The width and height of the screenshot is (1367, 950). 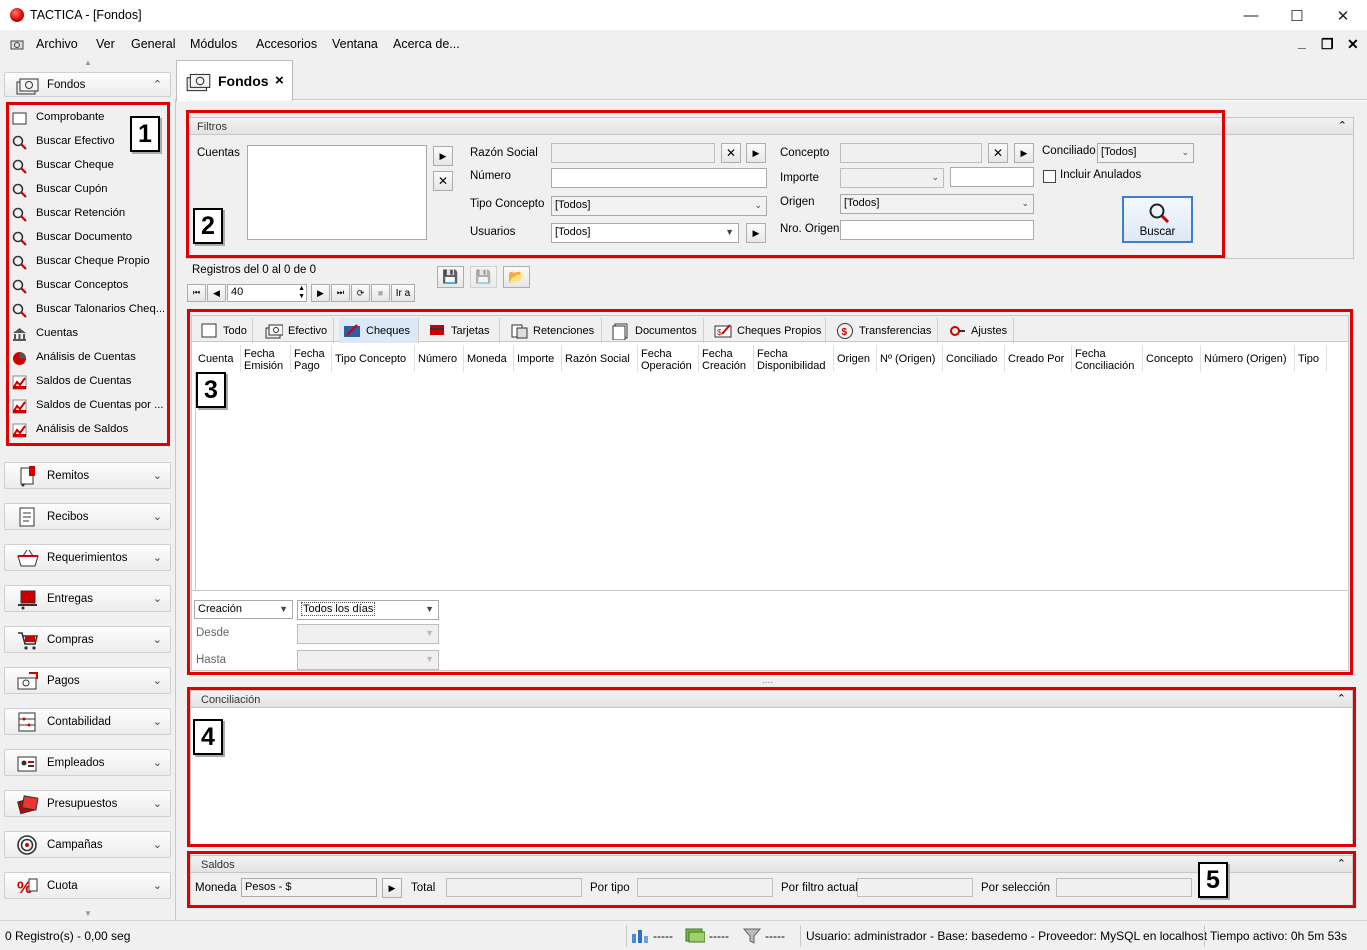 I want to click on column-header: Número (Origen), so click(x=1248, y=358).